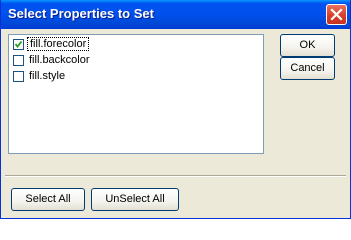 This screenshot has width=351, height=240. What do you see at coordinates (136, 61) in the screenshot?
I see `list-item-fill-backcolor: fill.backcolor` at bounding box center [136, 61].